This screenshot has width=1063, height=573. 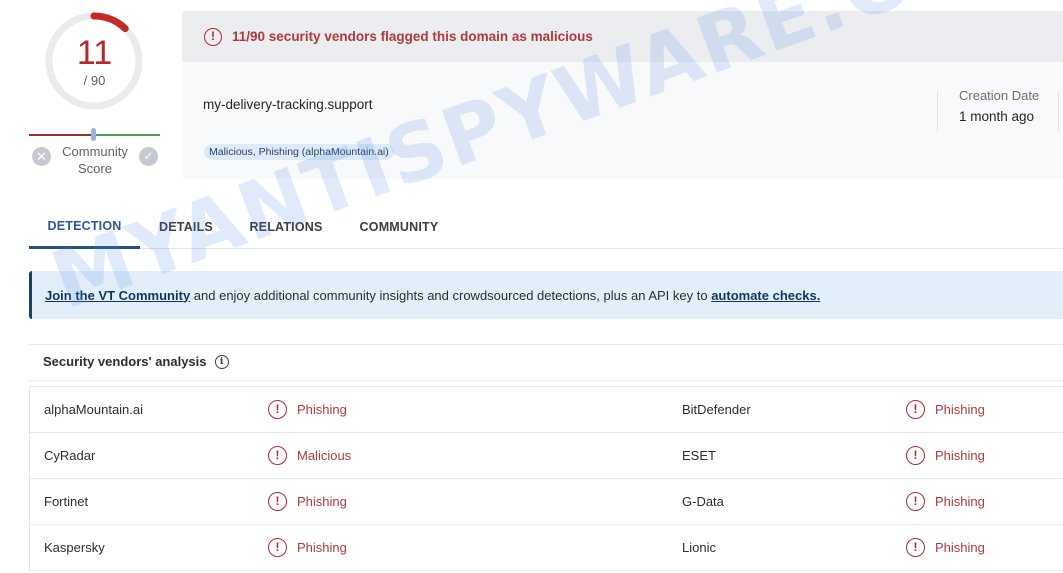 What do you see at coordinates (997, 116) in the screenshot?
I see `creation-date-value: 1 month ago` at bounding box center [997, 116].